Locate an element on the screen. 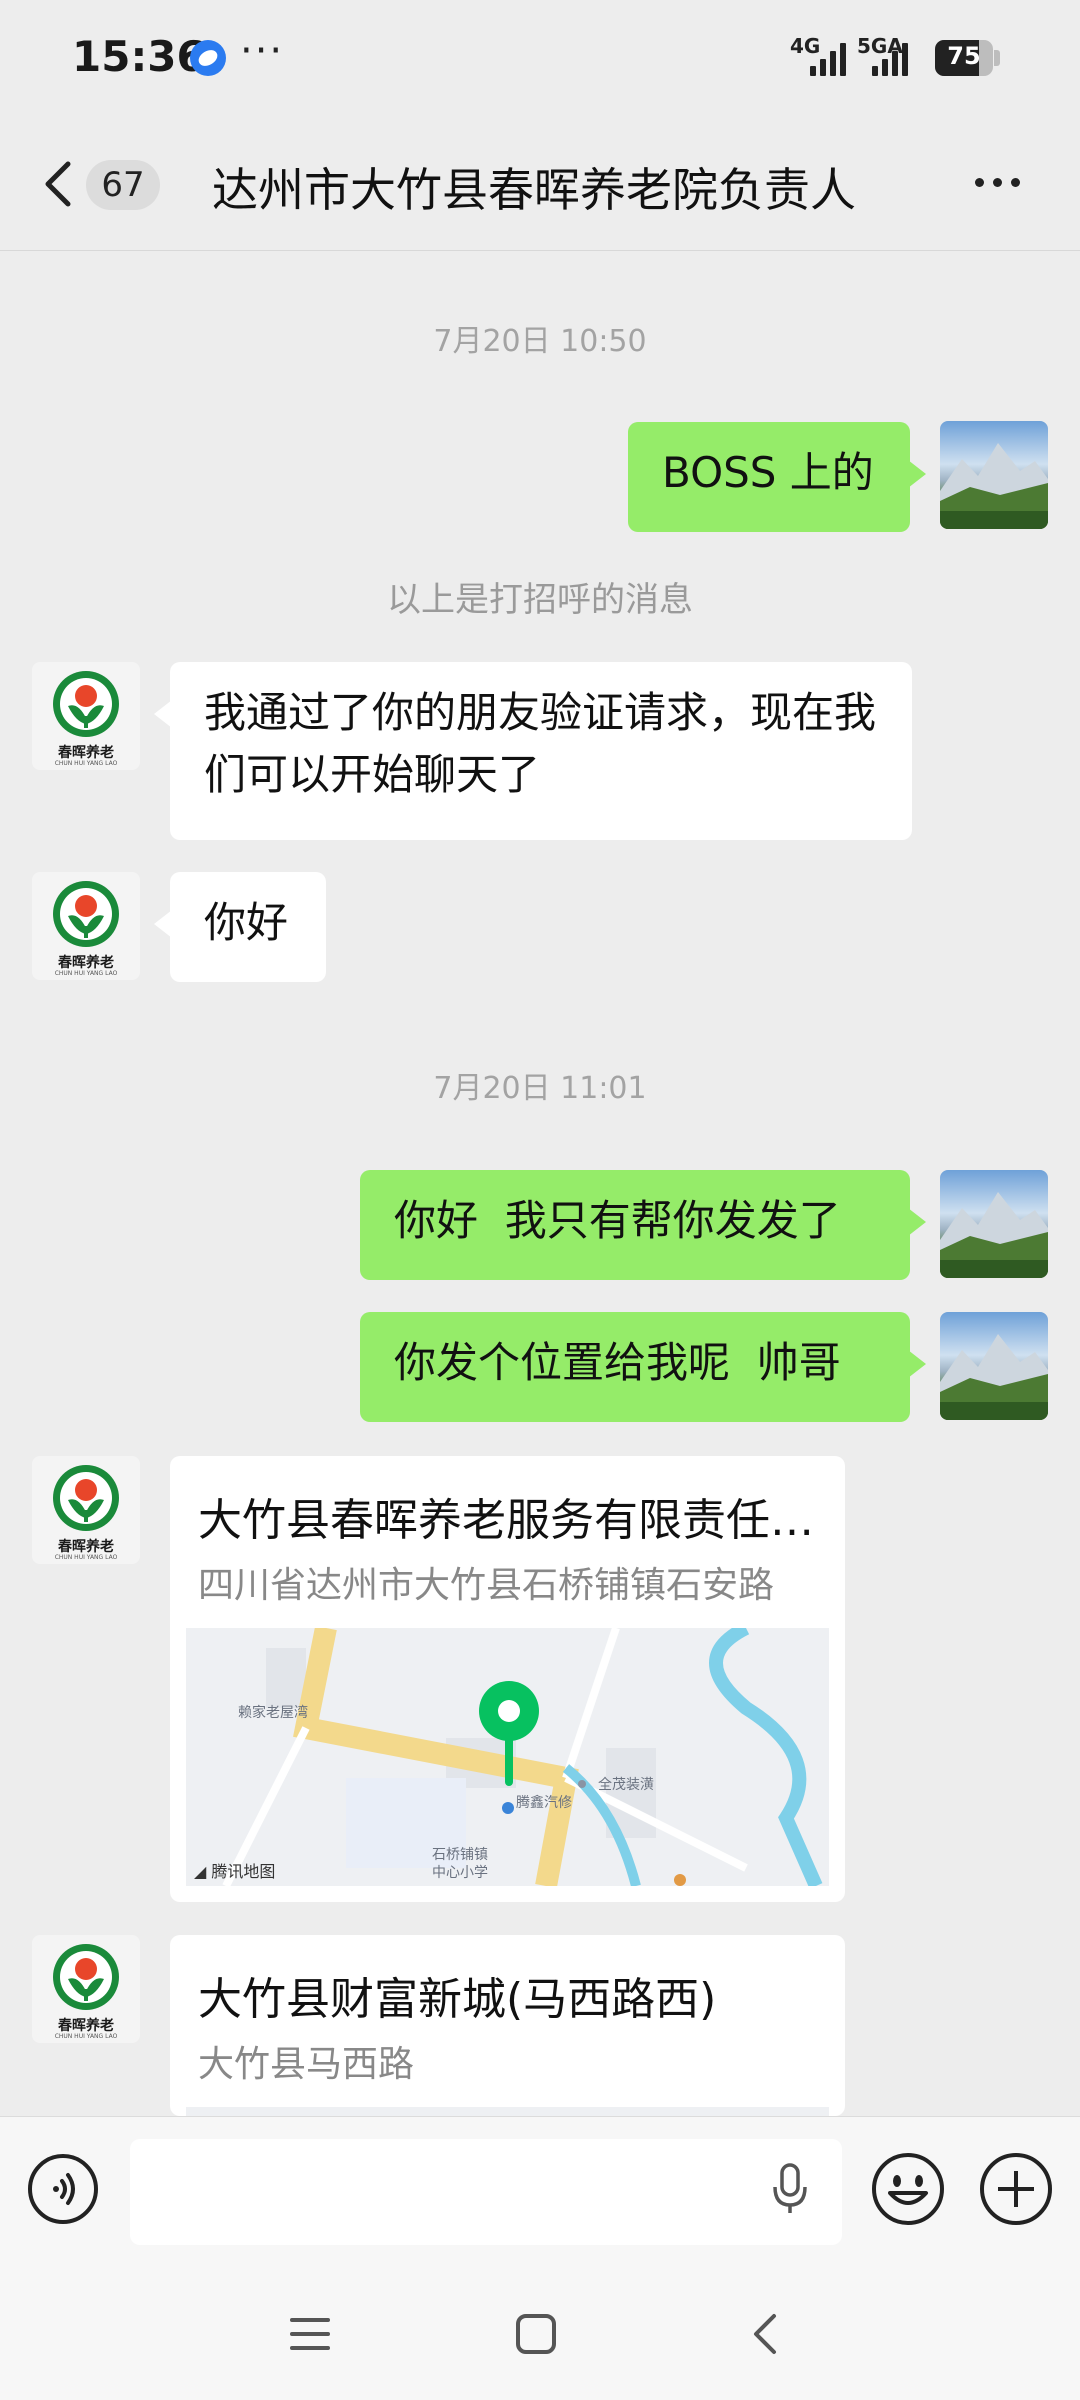 The width and height of the screenshot is (1080, 2400). system-navigation-bar is located at coordinates (540, 2338).